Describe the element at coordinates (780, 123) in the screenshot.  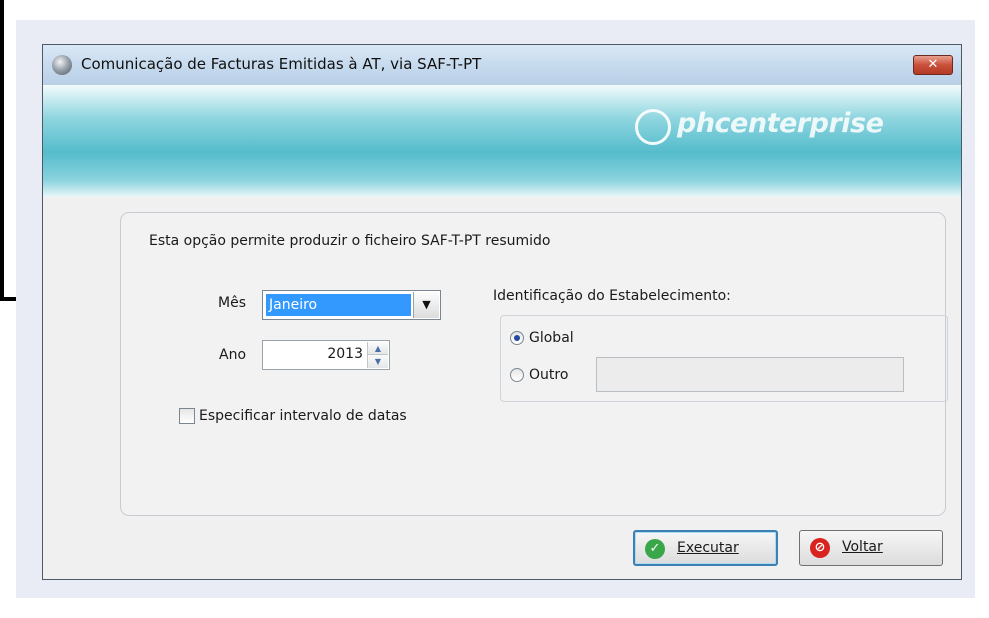
I see `brand-logo-text: phcenterprise` at that location.